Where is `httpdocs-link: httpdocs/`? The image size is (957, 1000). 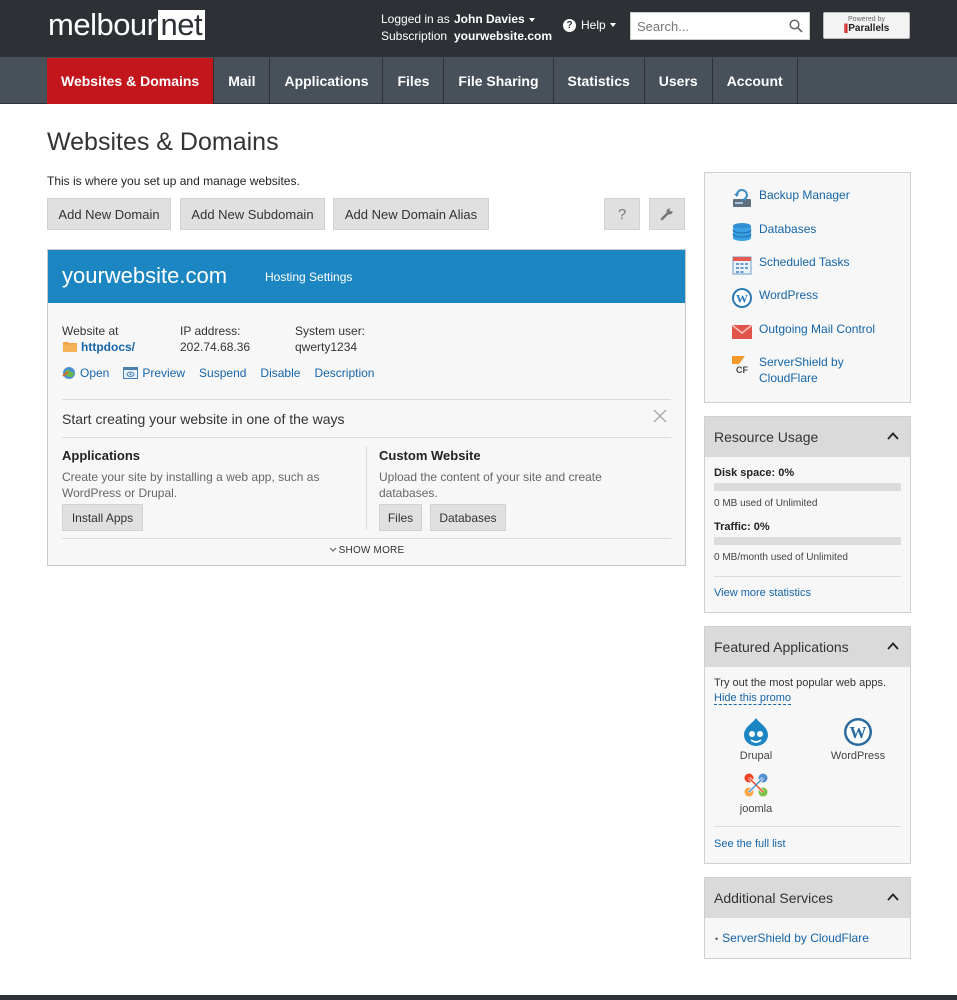
httpdocs-link: httpdocs/ is located at coordinates (108, 347).